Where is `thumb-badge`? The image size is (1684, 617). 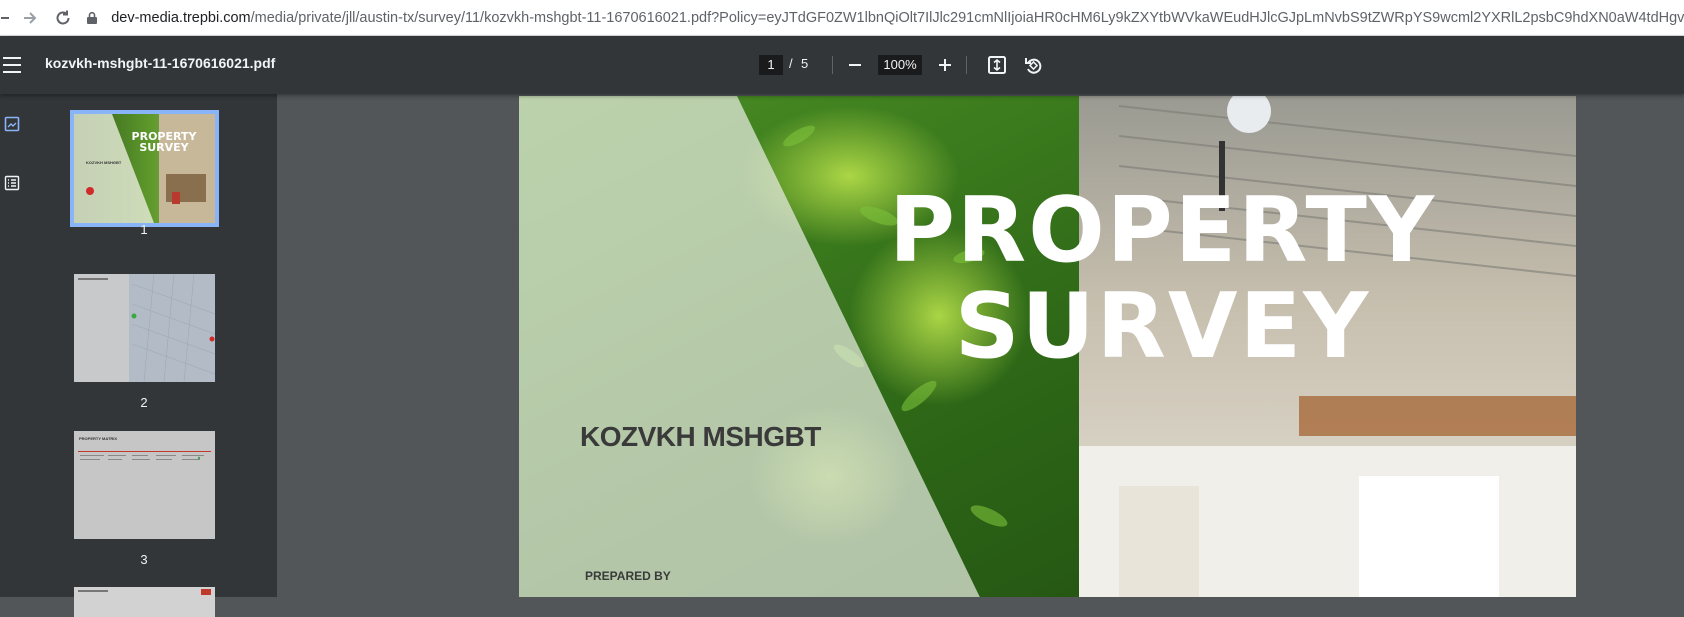 thumb-badge is located at coordinates (206, 592).